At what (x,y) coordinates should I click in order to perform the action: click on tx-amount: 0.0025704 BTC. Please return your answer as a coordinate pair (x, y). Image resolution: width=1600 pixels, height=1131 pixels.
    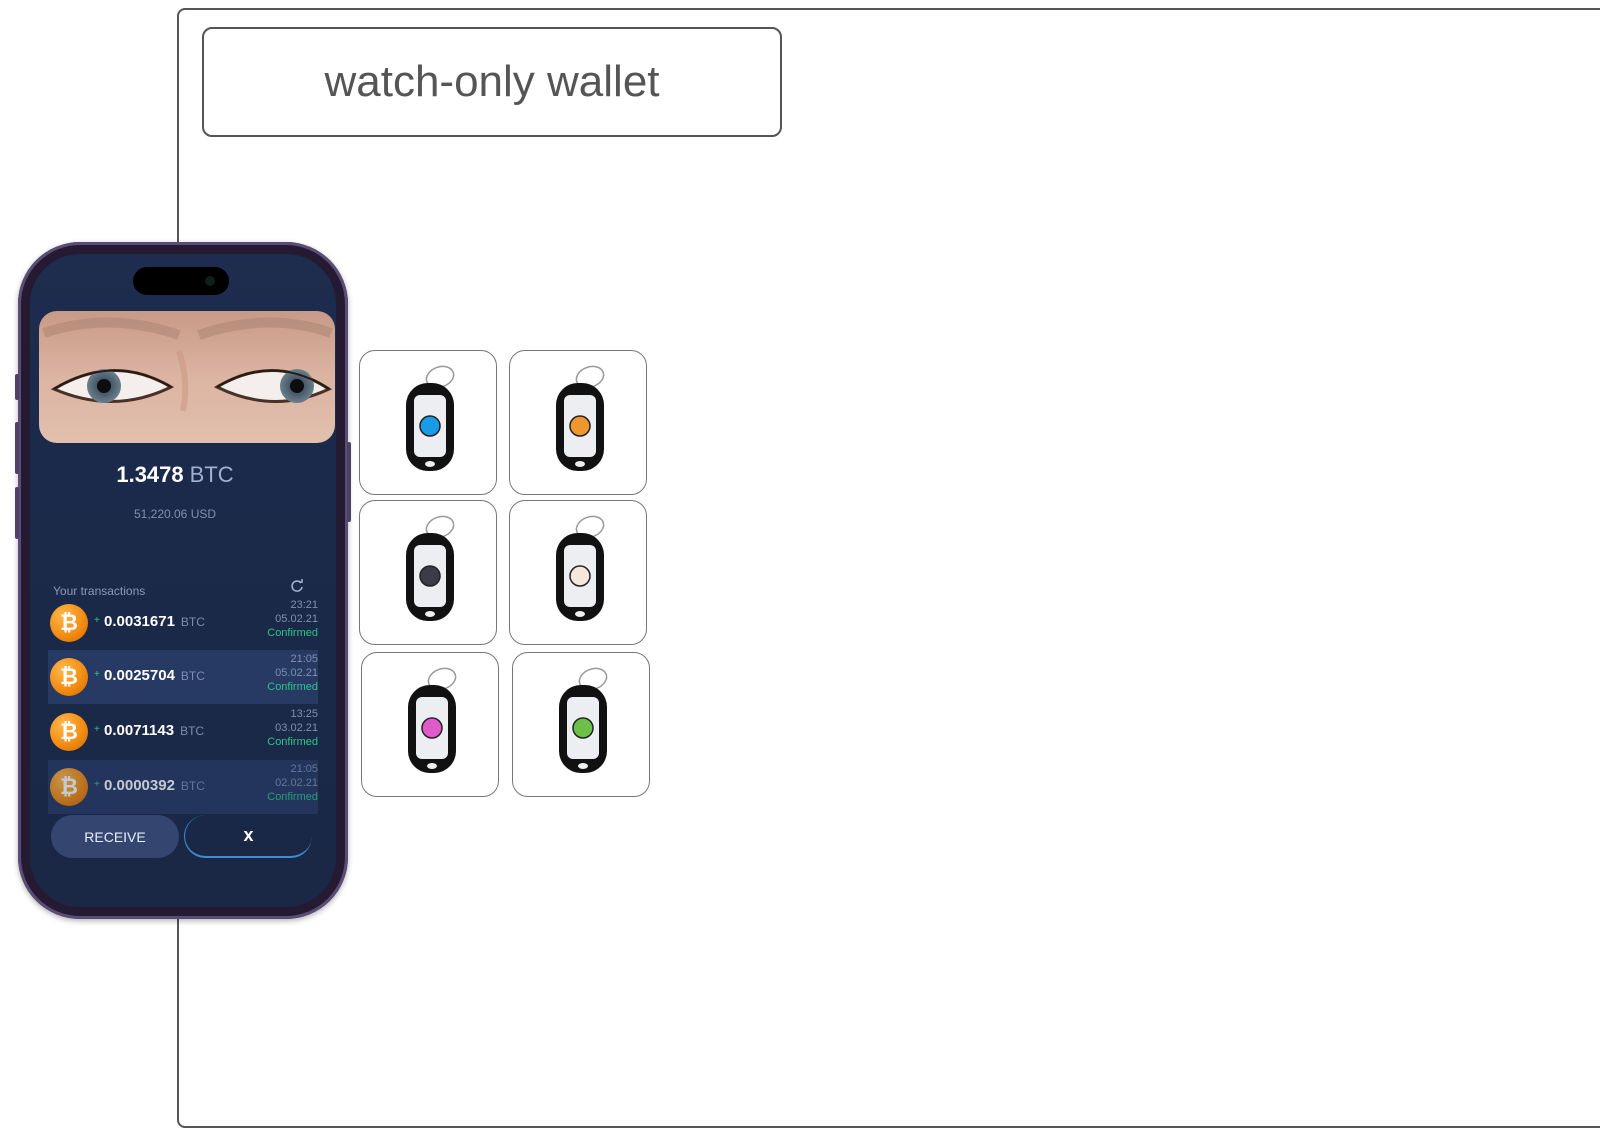
    Looking at the image, I should click on (154, 675).